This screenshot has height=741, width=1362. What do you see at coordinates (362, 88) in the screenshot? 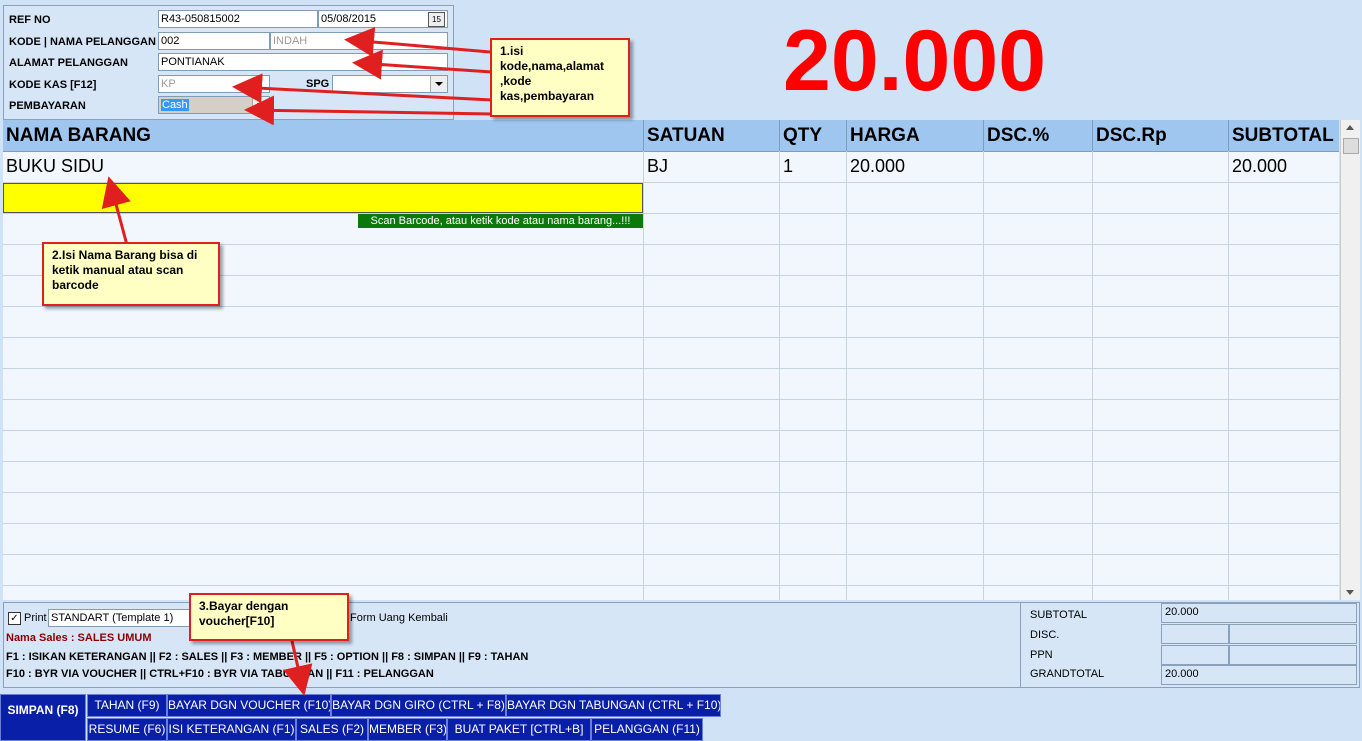
I see `arrow-to-cash-code` at bounding box center [362, 88].